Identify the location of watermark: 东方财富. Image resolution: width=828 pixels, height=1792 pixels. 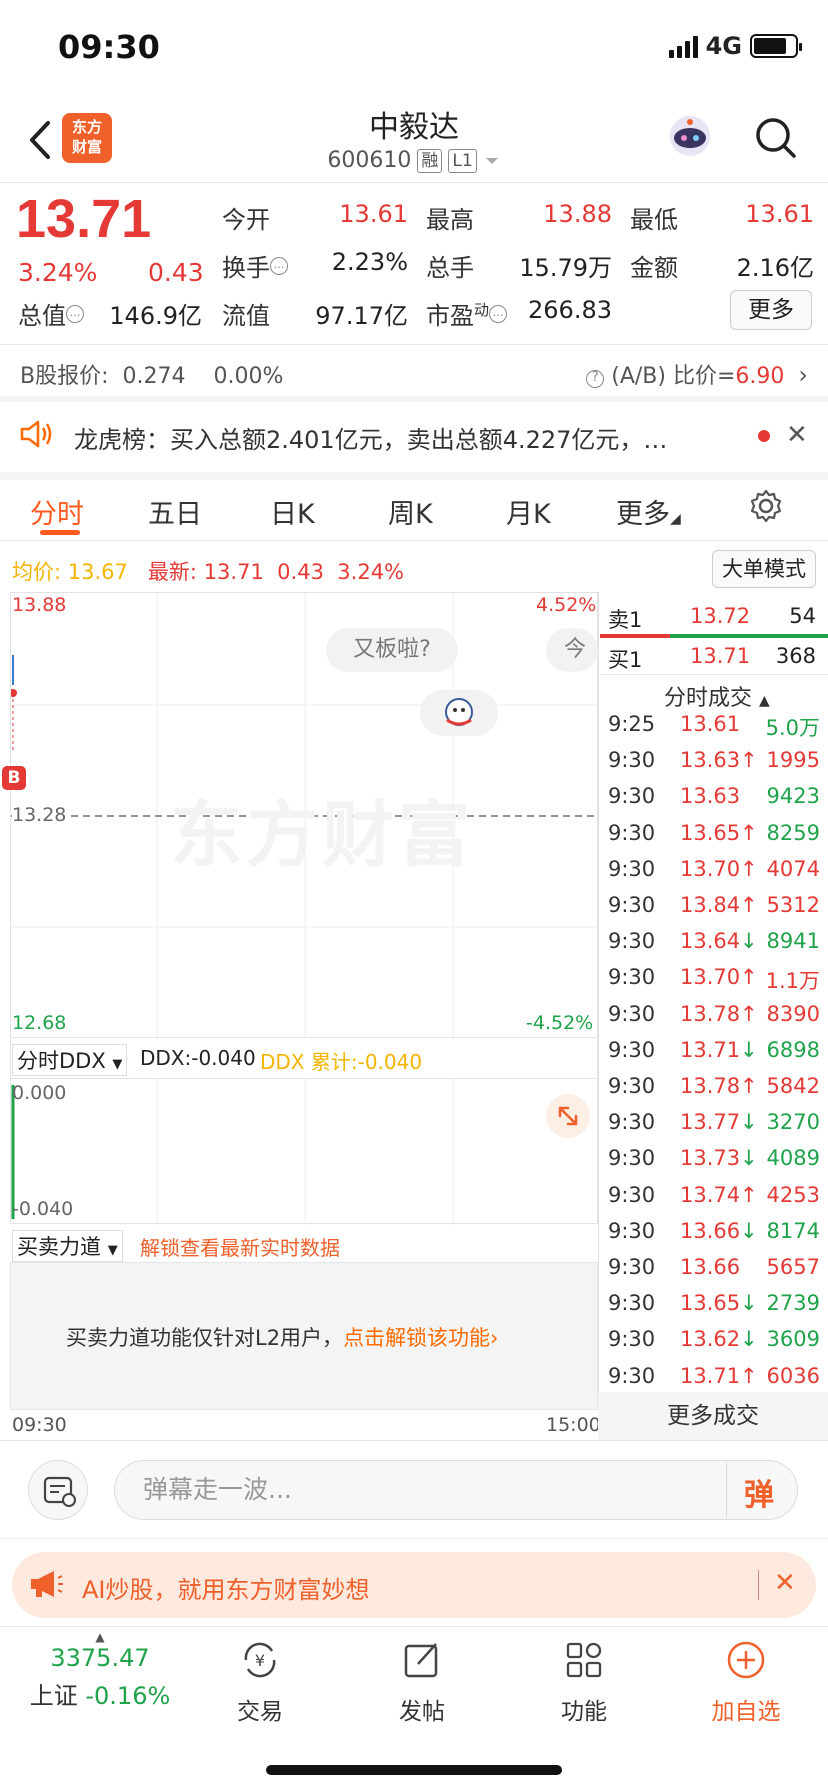
(322, 835).